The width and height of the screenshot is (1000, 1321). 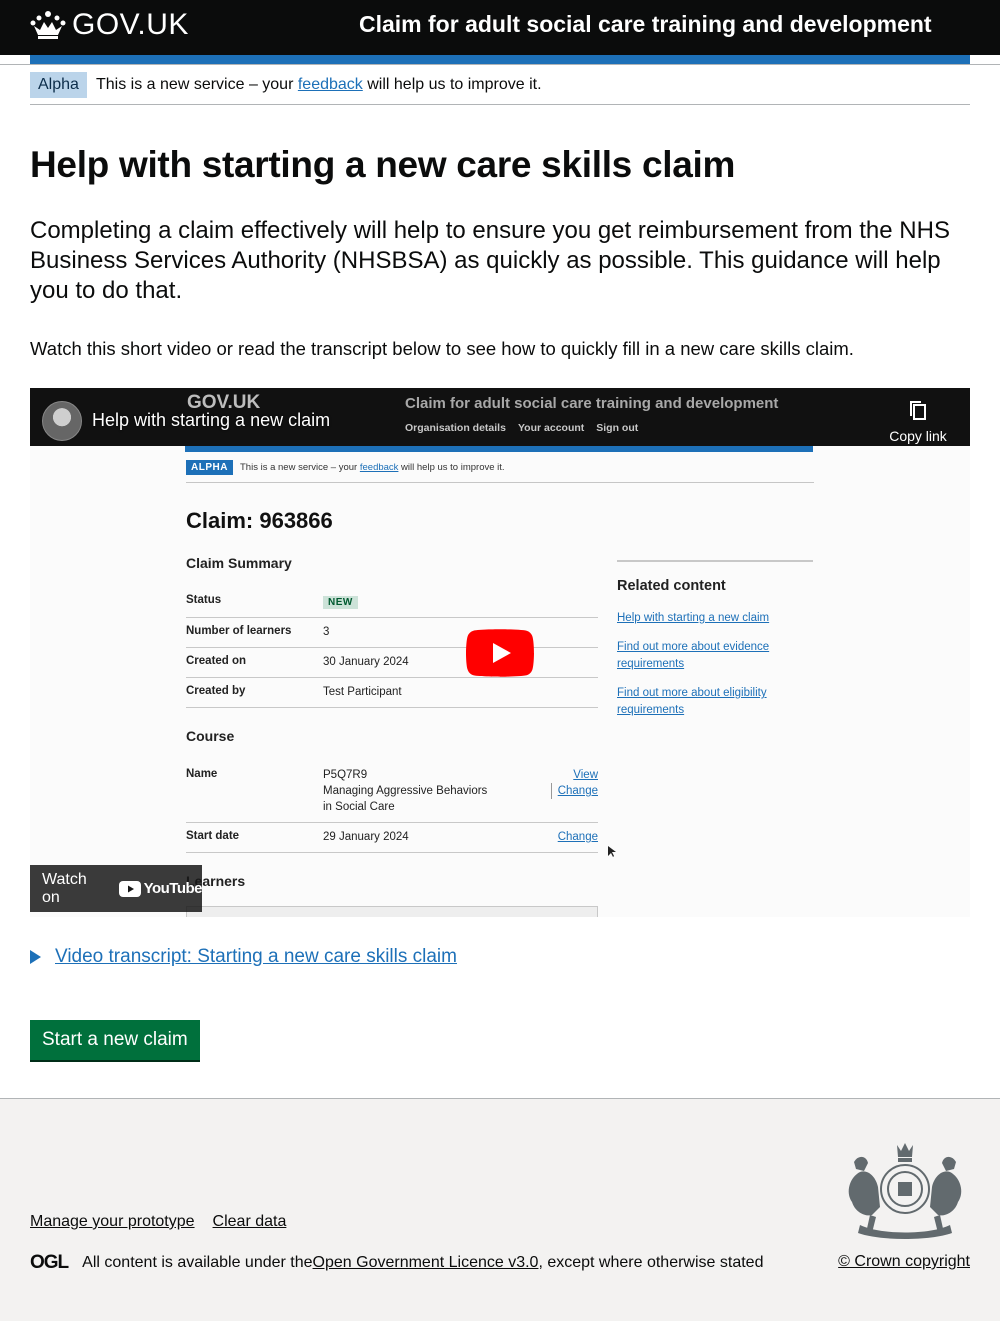 What do you see at coordinates (918, 410) in the screenshot?
I see `copy-icon` at bounding box center [918, 410].